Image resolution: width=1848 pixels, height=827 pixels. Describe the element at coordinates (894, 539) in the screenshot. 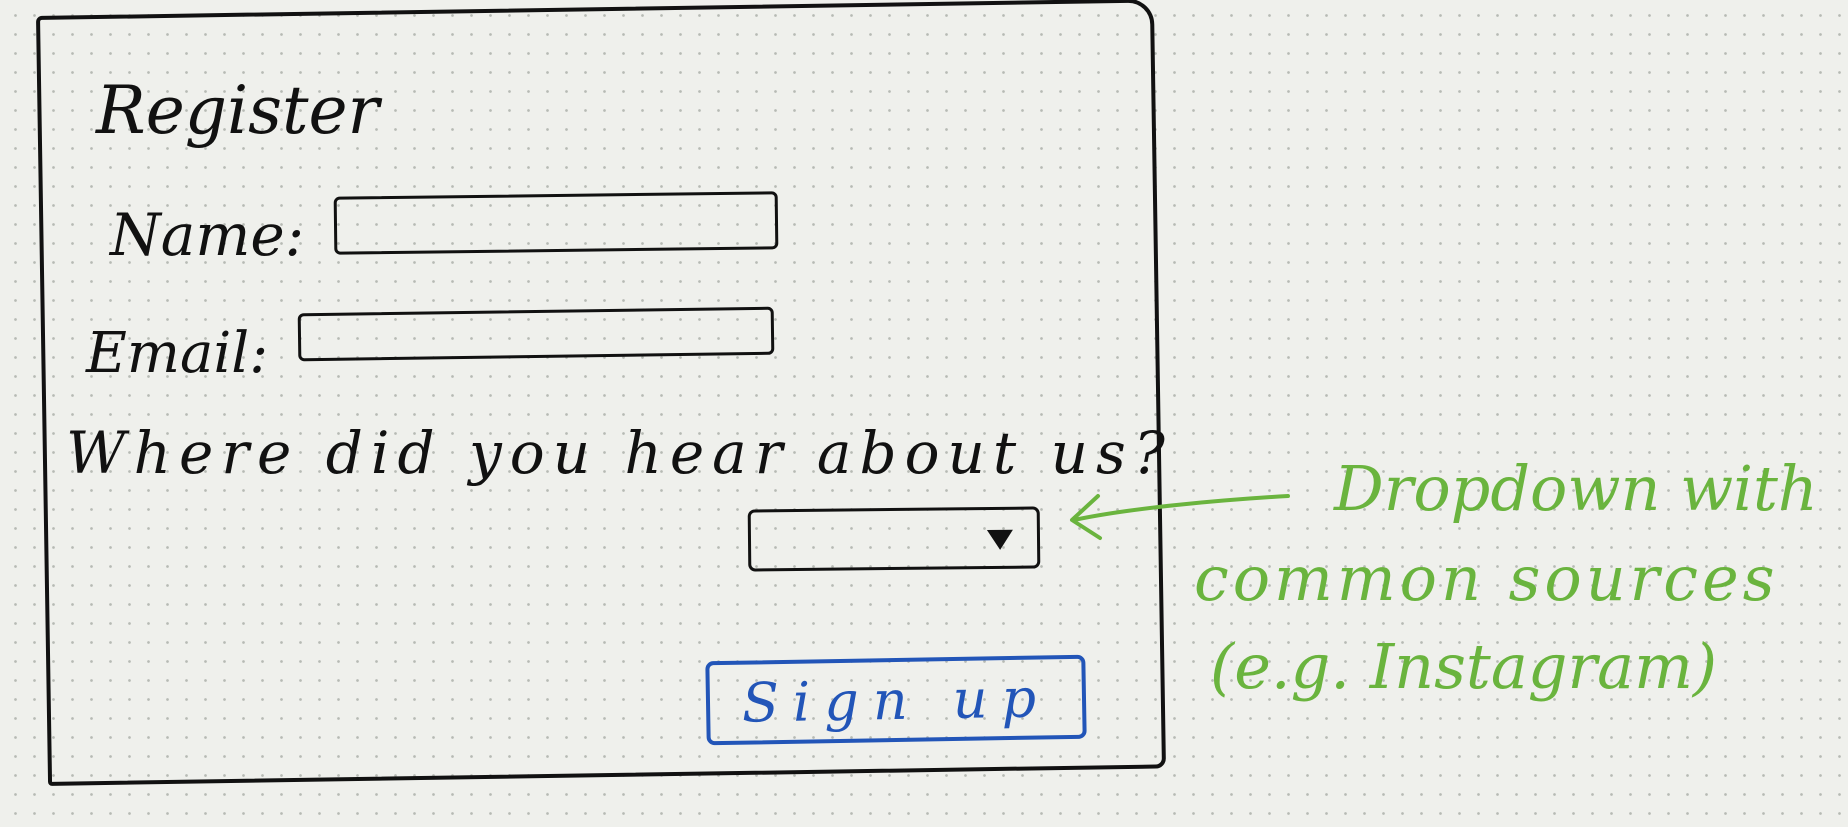

I see `source-dropdown` at that location.